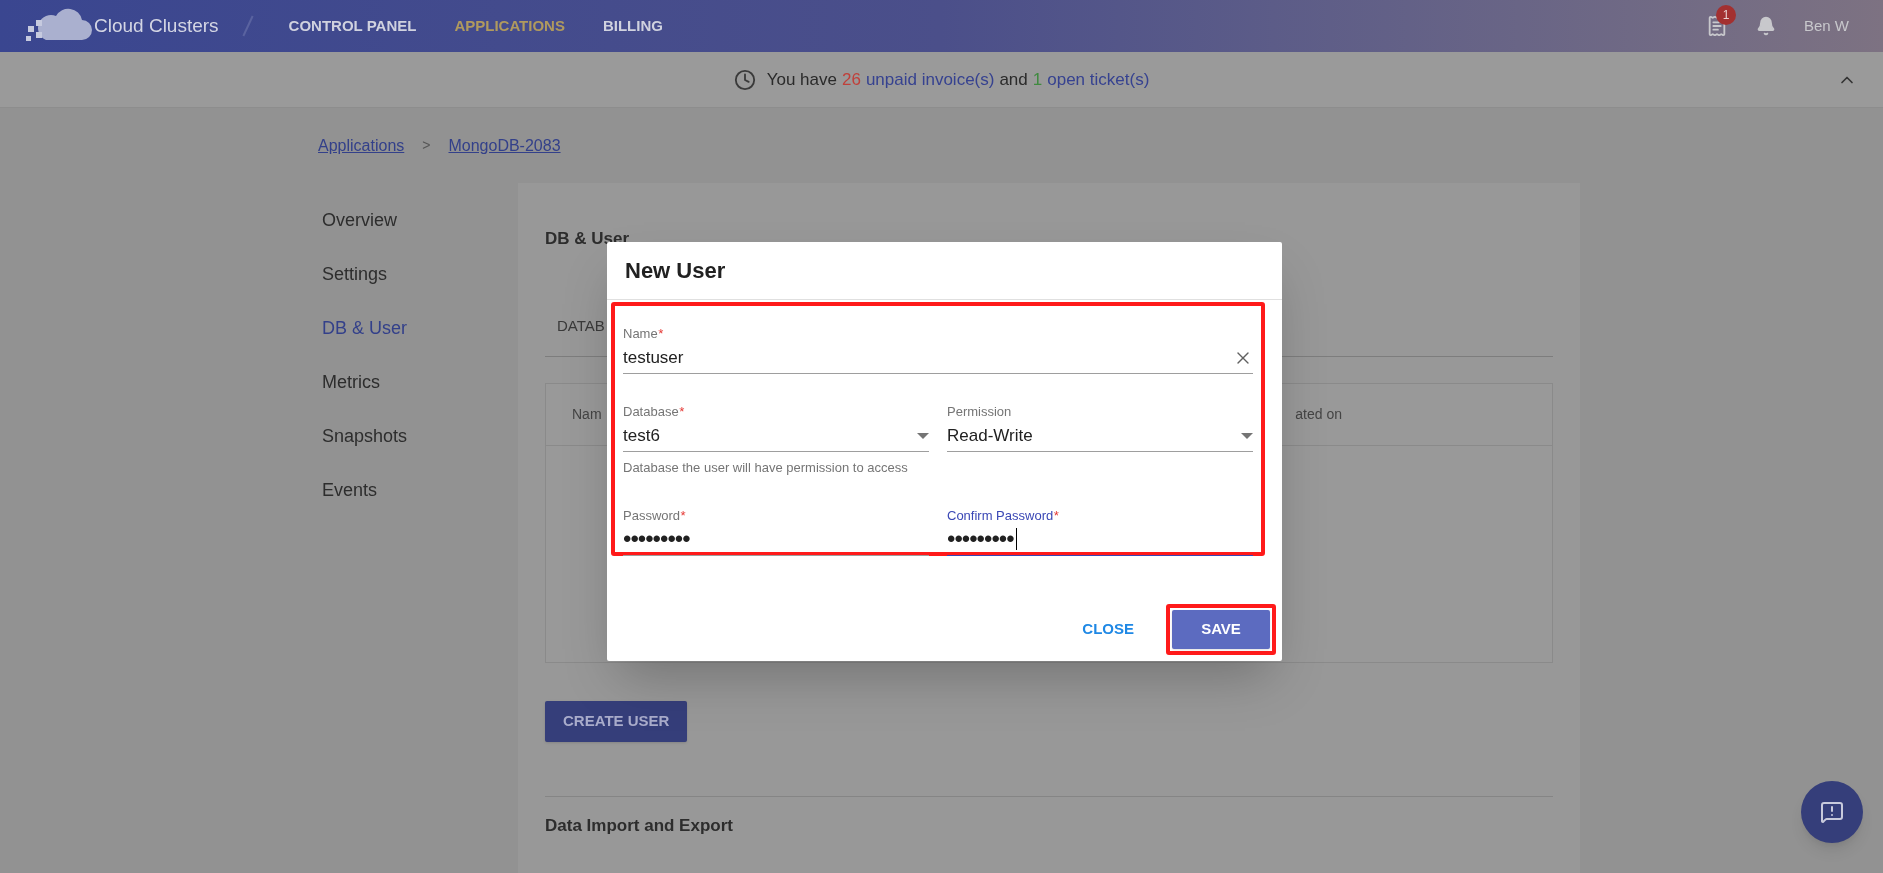 The height and width of the screenshot is (873, 1883). I want to click on sidebar-item: Snapshots, so click(420, 436).